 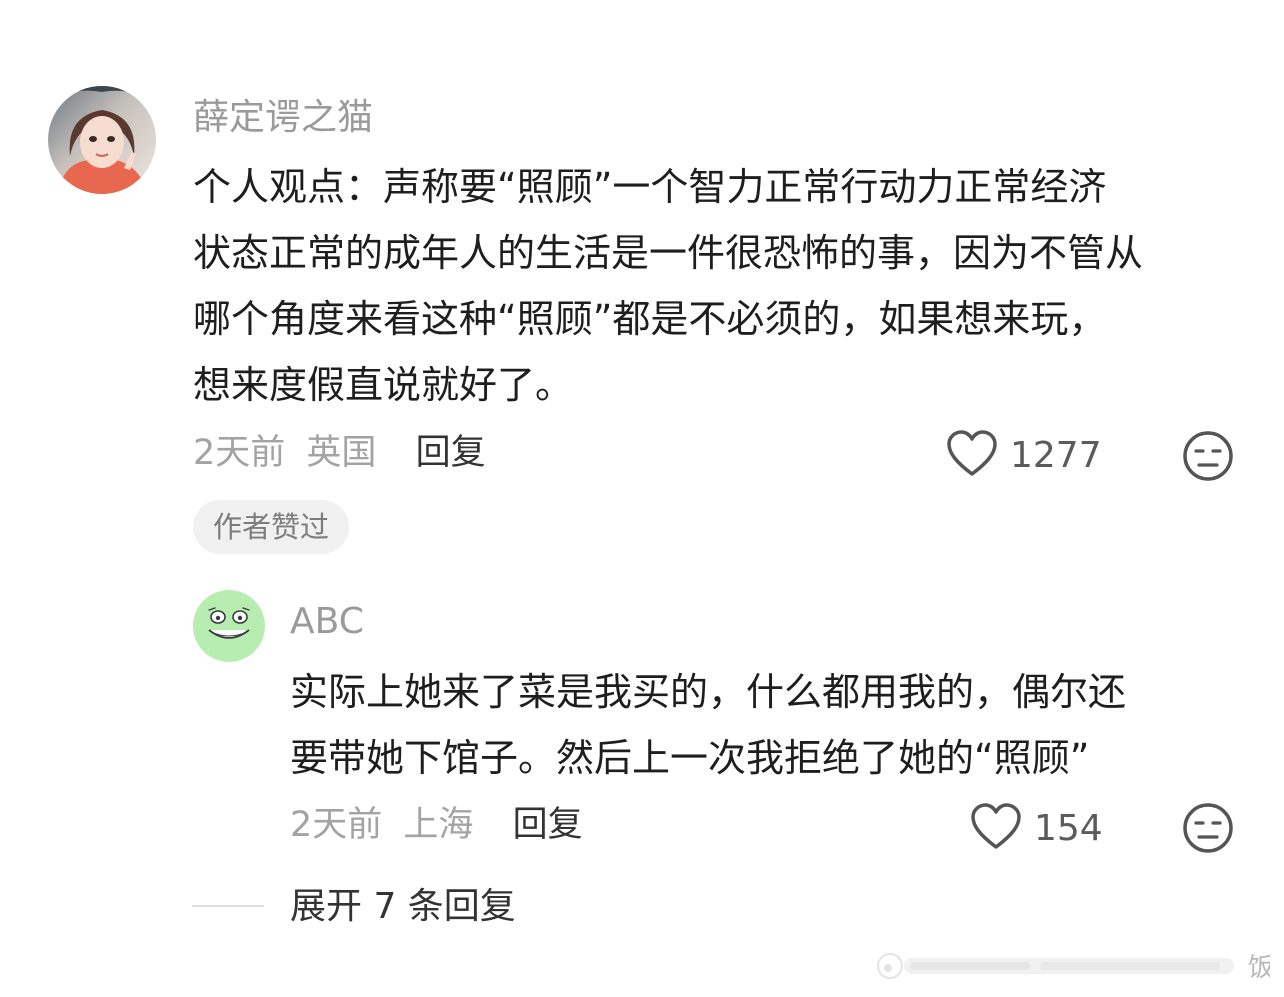 I want to click on reply-location: 上海, so click(x=438, y=825).